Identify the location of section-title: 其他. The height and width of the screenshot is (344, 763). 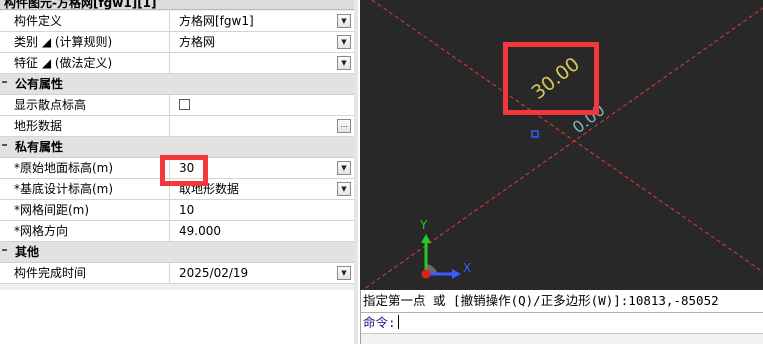
(27, 252).